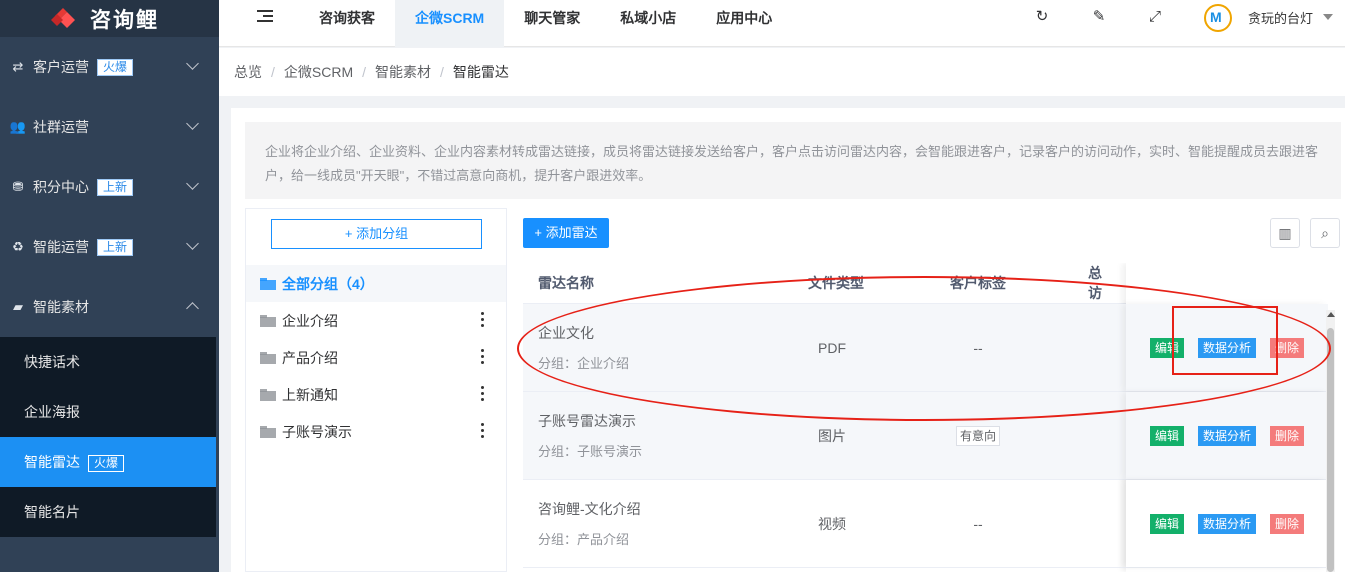 This screenshot has height=572, width=1345. What do you see at coordinates (376, 234) in the screenshot?
I see `add-group-button: + 添加分组` at bounding box center [376, 234].